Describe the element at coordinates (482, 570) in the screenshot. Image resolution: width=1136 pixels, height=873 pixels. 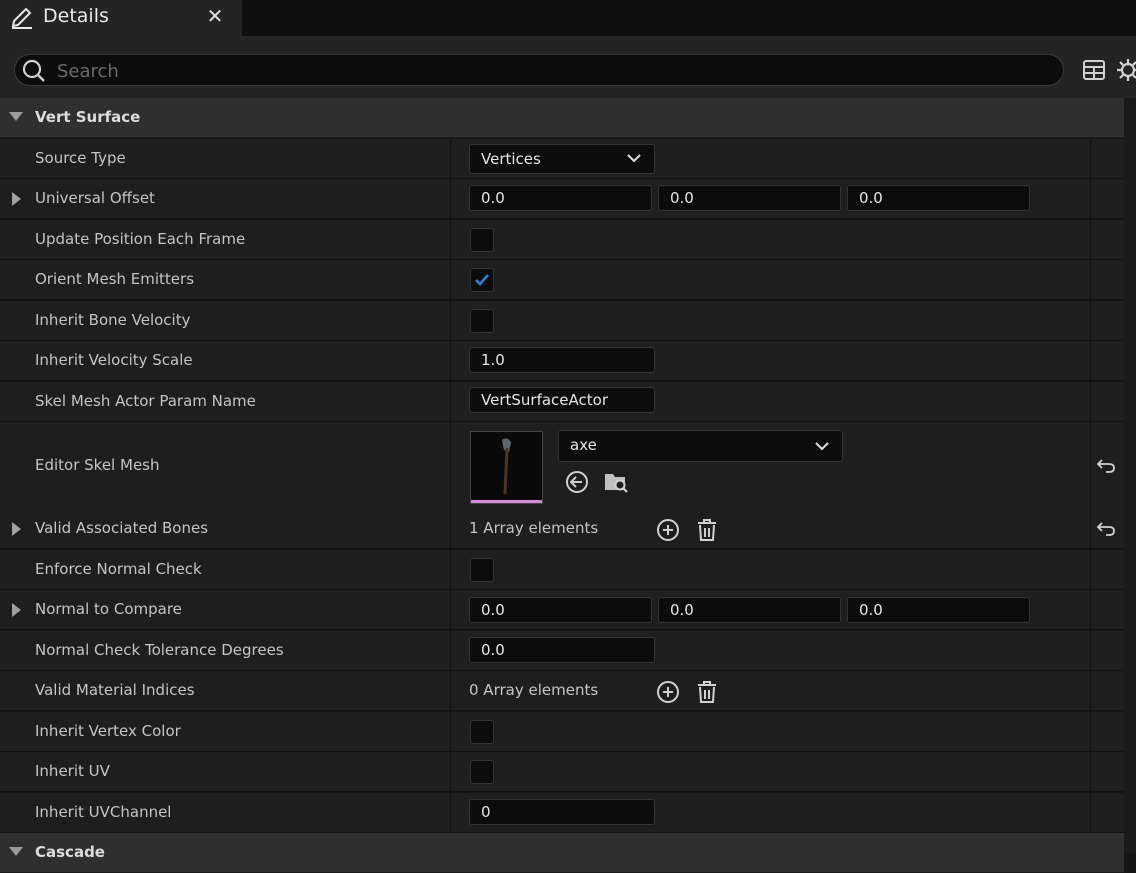
I see `enforce-normal-check-checkbox` at that location.